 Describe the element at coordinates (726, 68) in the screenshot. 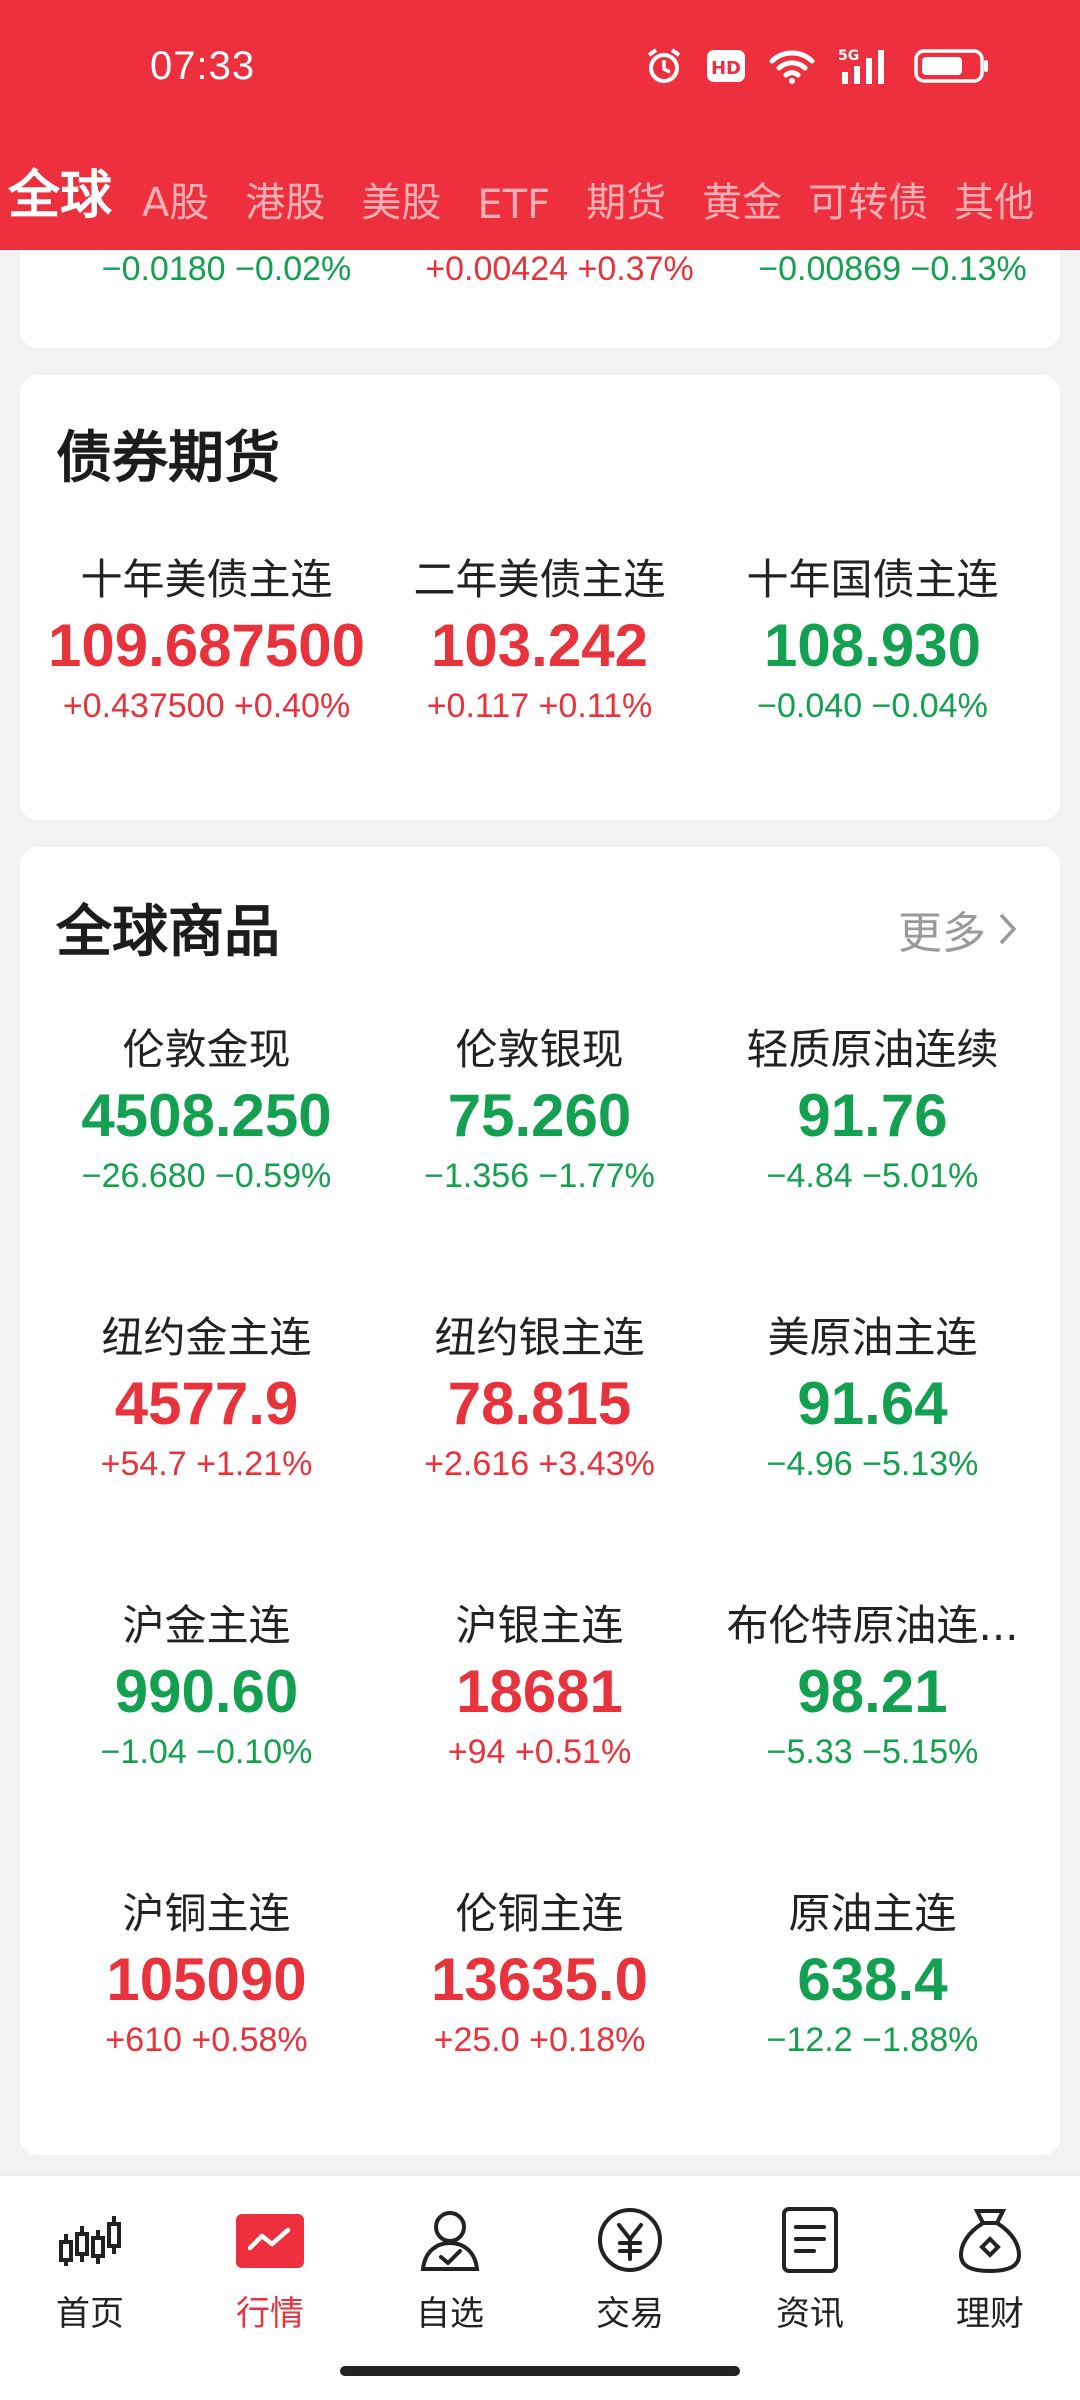

I see `svg-text: HD` at that location.